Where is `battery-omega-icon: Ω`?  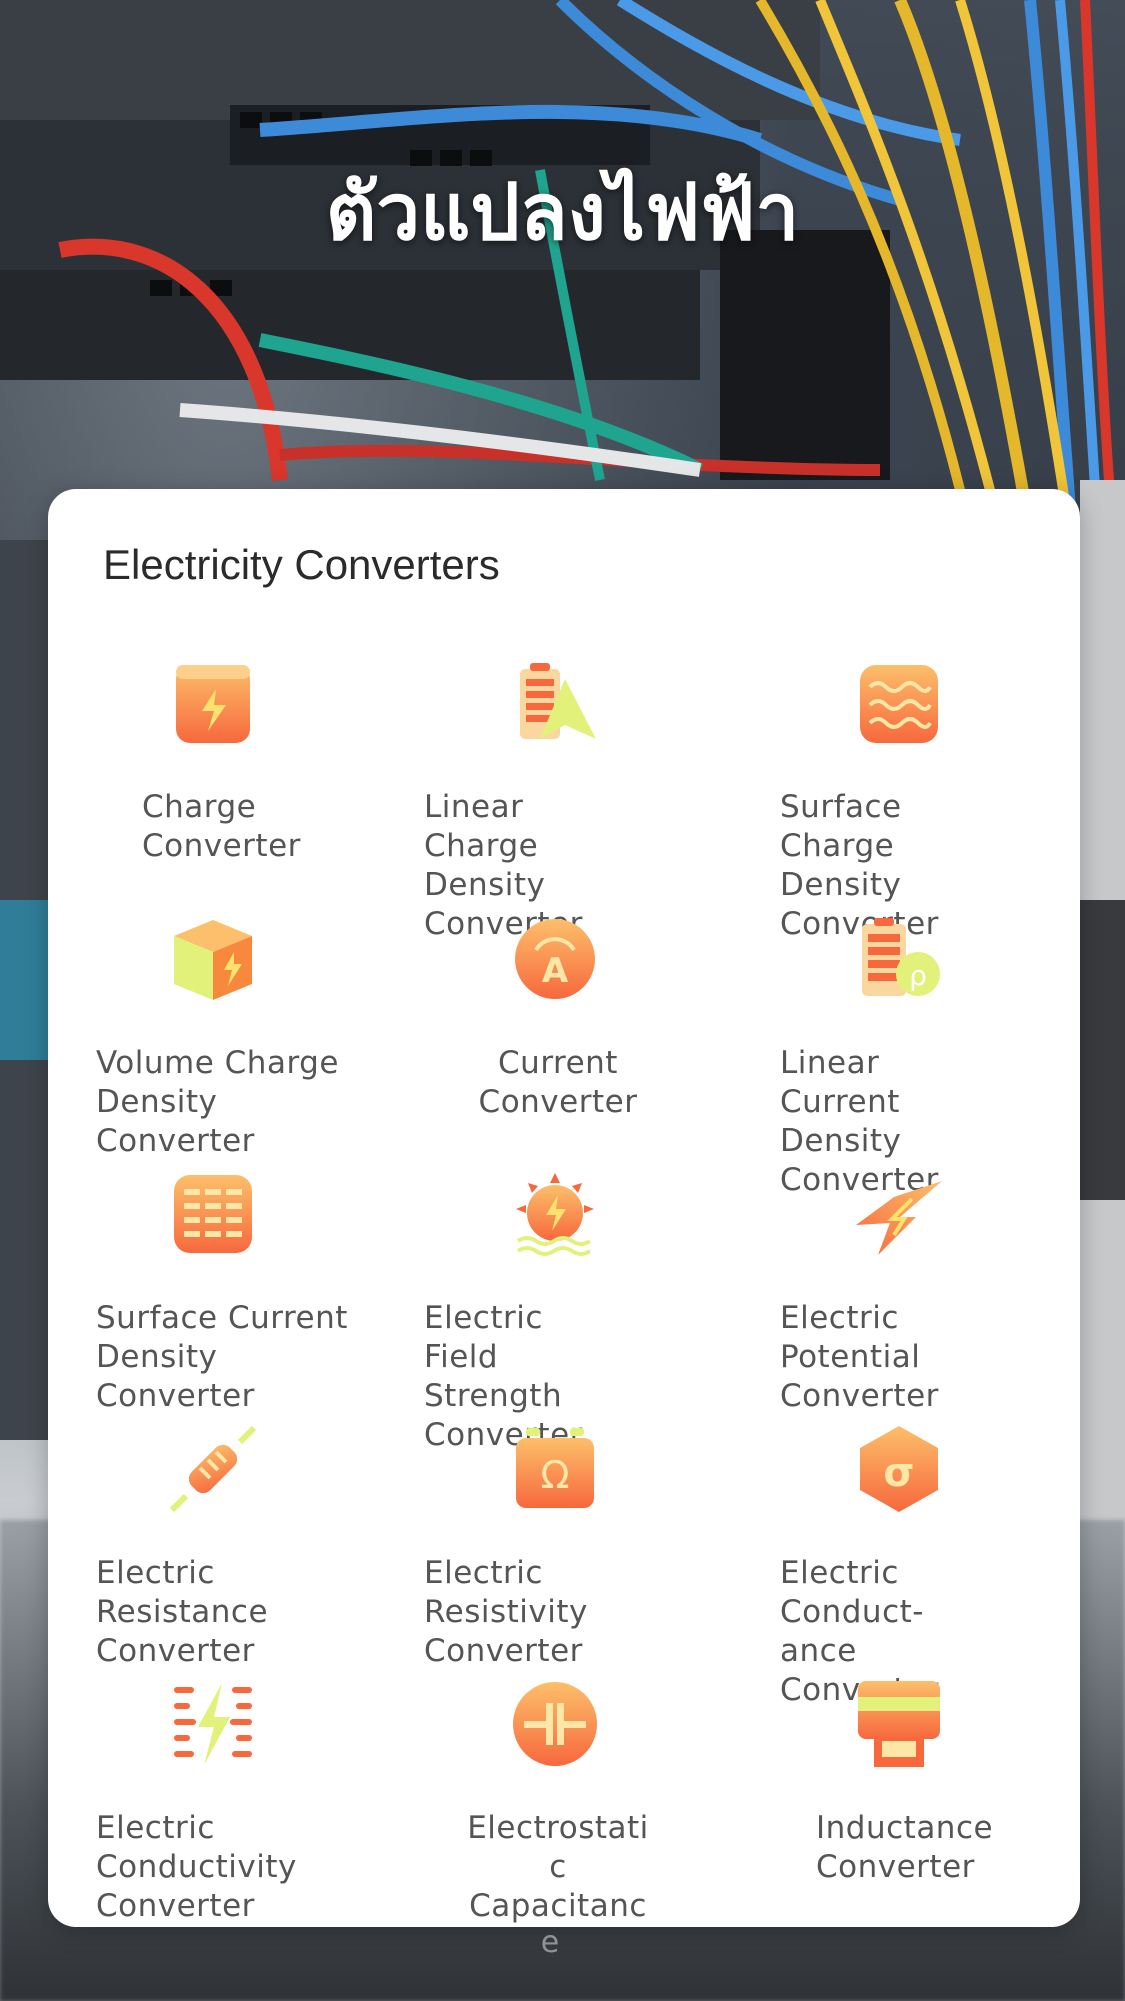
battery-omega-icon: Ω is located at coordinates (555, 1469).